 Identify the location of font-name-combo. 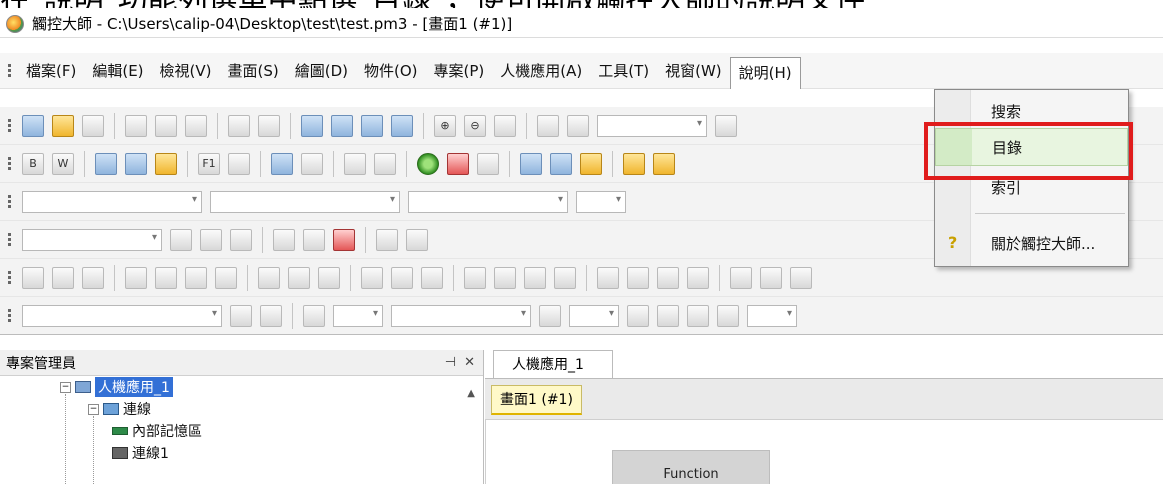
(112, 201).